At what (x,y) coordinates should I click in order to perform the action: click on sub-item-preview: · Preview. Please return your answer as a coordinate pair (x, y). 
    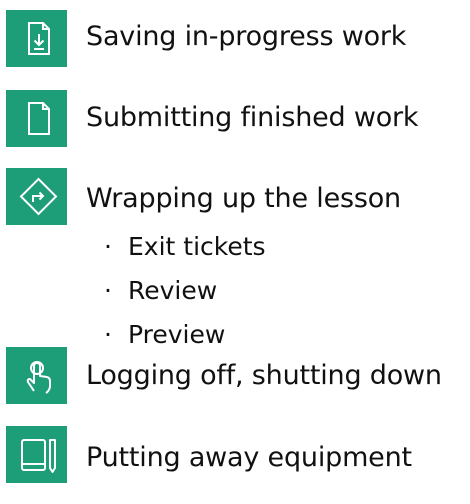
    Looking at the image, I should click on (185, 335).